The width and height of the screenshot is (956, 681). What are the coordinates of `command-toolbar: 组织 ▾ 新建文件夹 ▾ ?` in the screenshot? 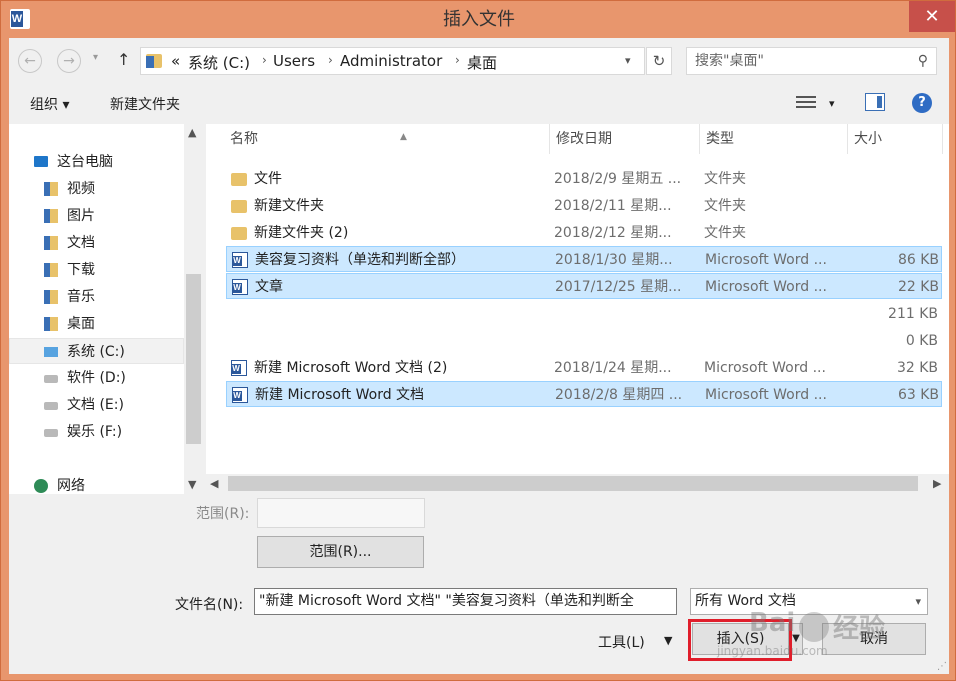 It's located at (479, 104).